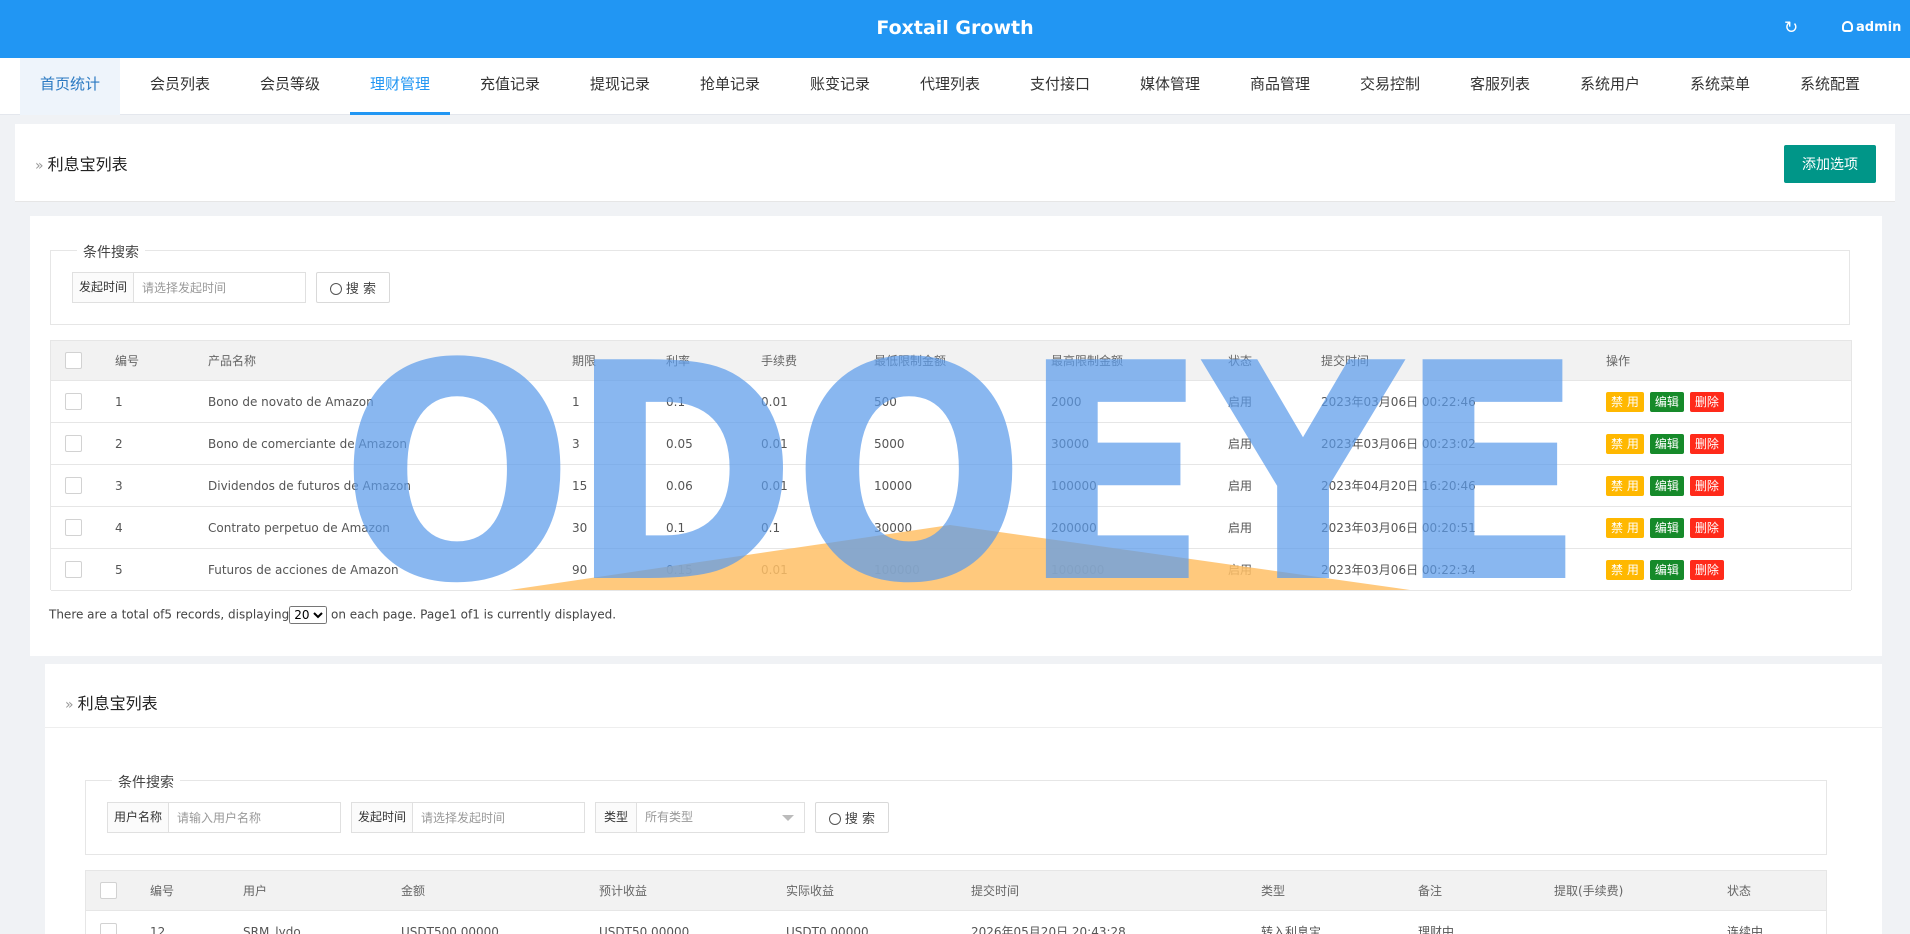  I want to click on nav-tab: 抢单记录, so click(730, 86).